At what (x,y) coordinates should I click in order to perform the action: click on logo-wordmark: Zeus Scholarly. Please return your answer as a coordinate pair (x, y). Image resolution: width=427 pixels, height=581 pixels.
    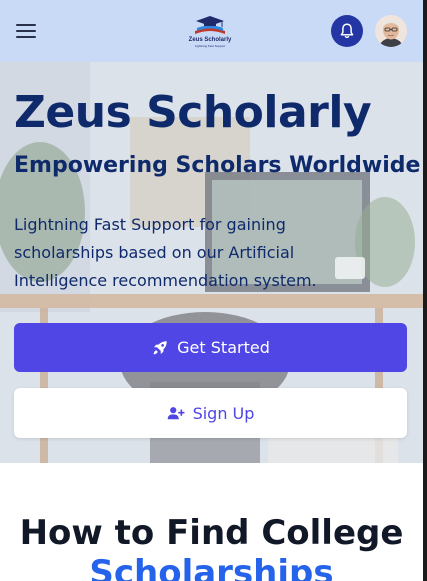
    Looking at the image, I should click on (210, 40).